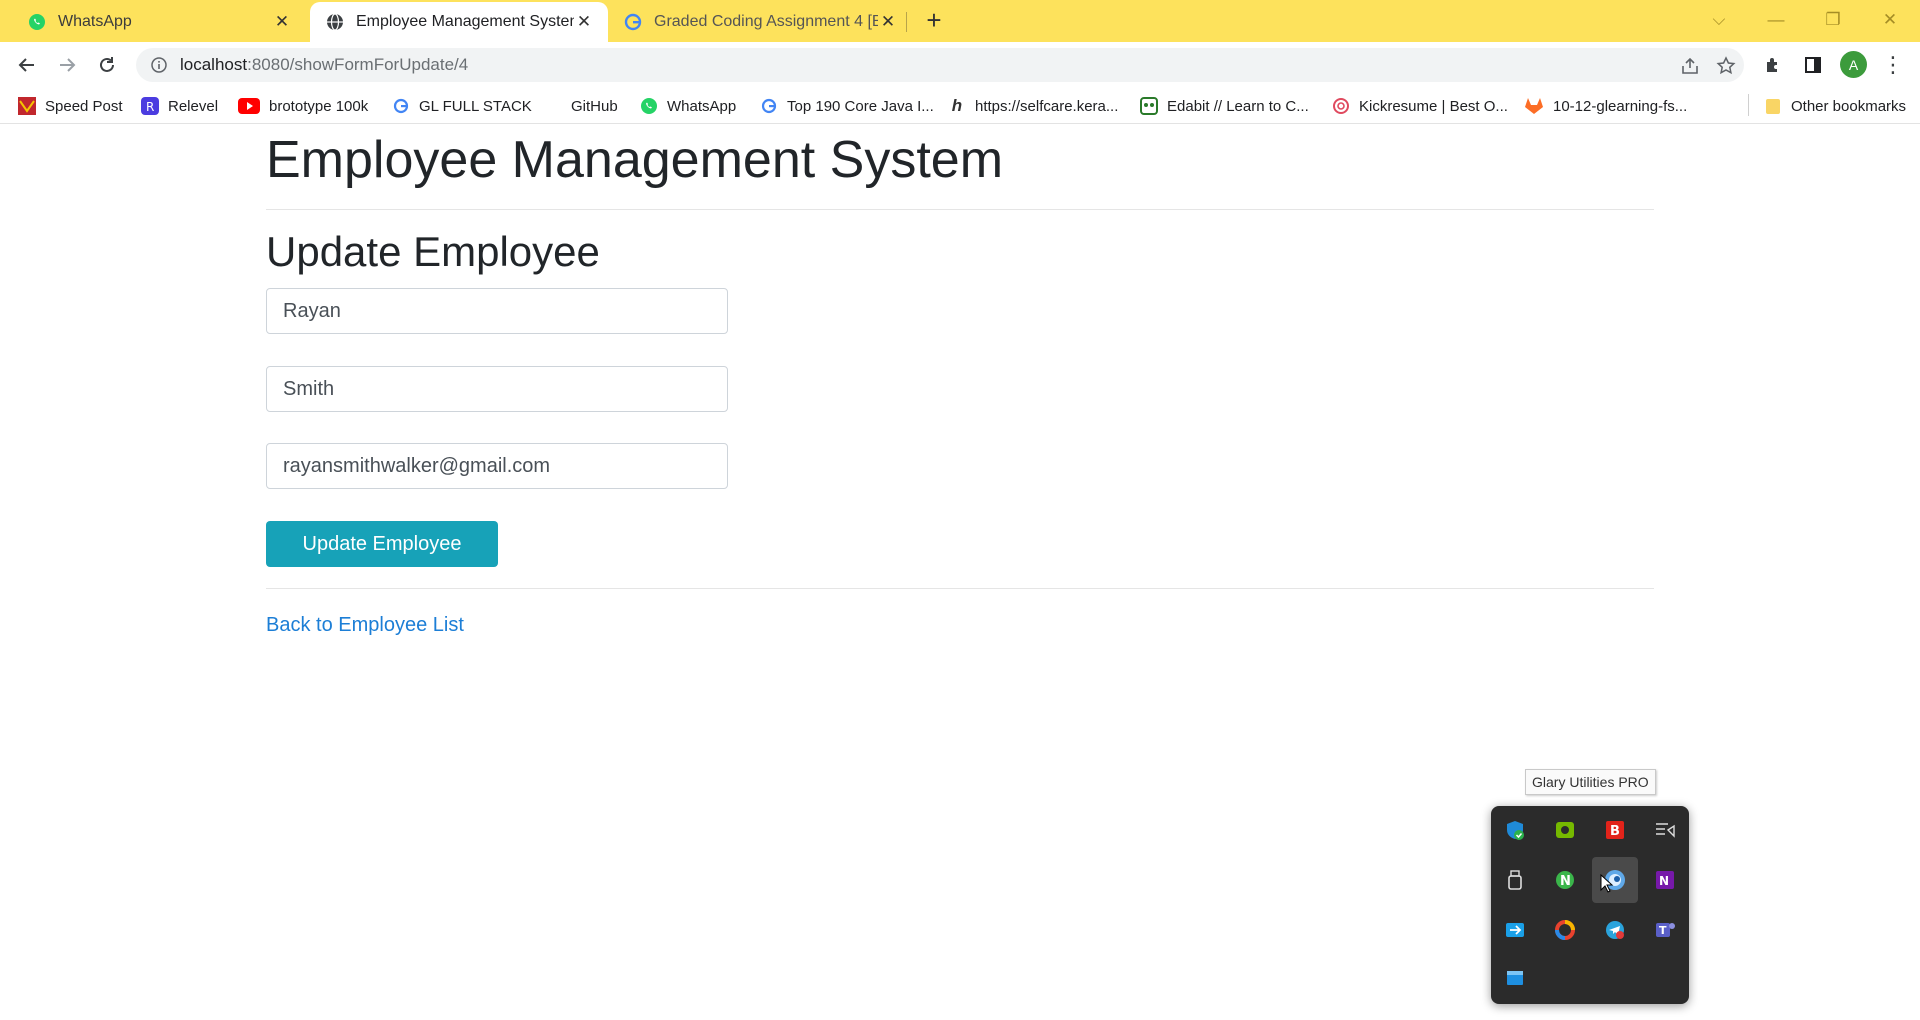 The image size is (1920, 1020). Describe the element at coordinates (37, 22) in the screenshot. I see `whatsapp-icon` at that location.